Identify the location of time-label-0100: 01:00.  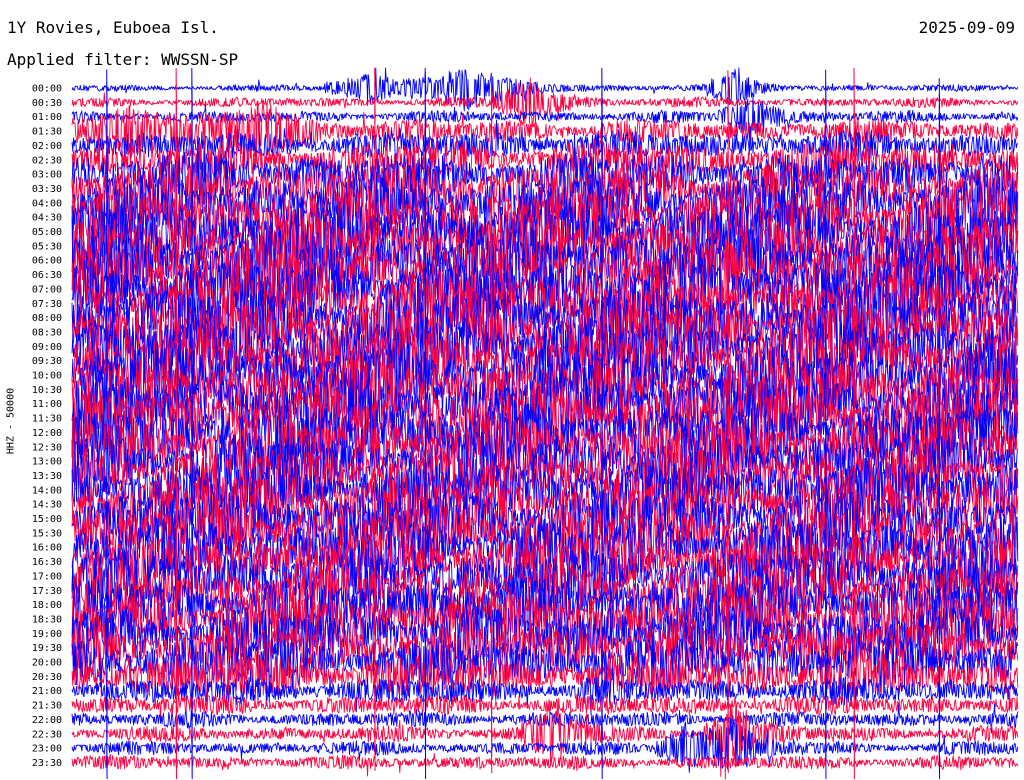
(47, 117).